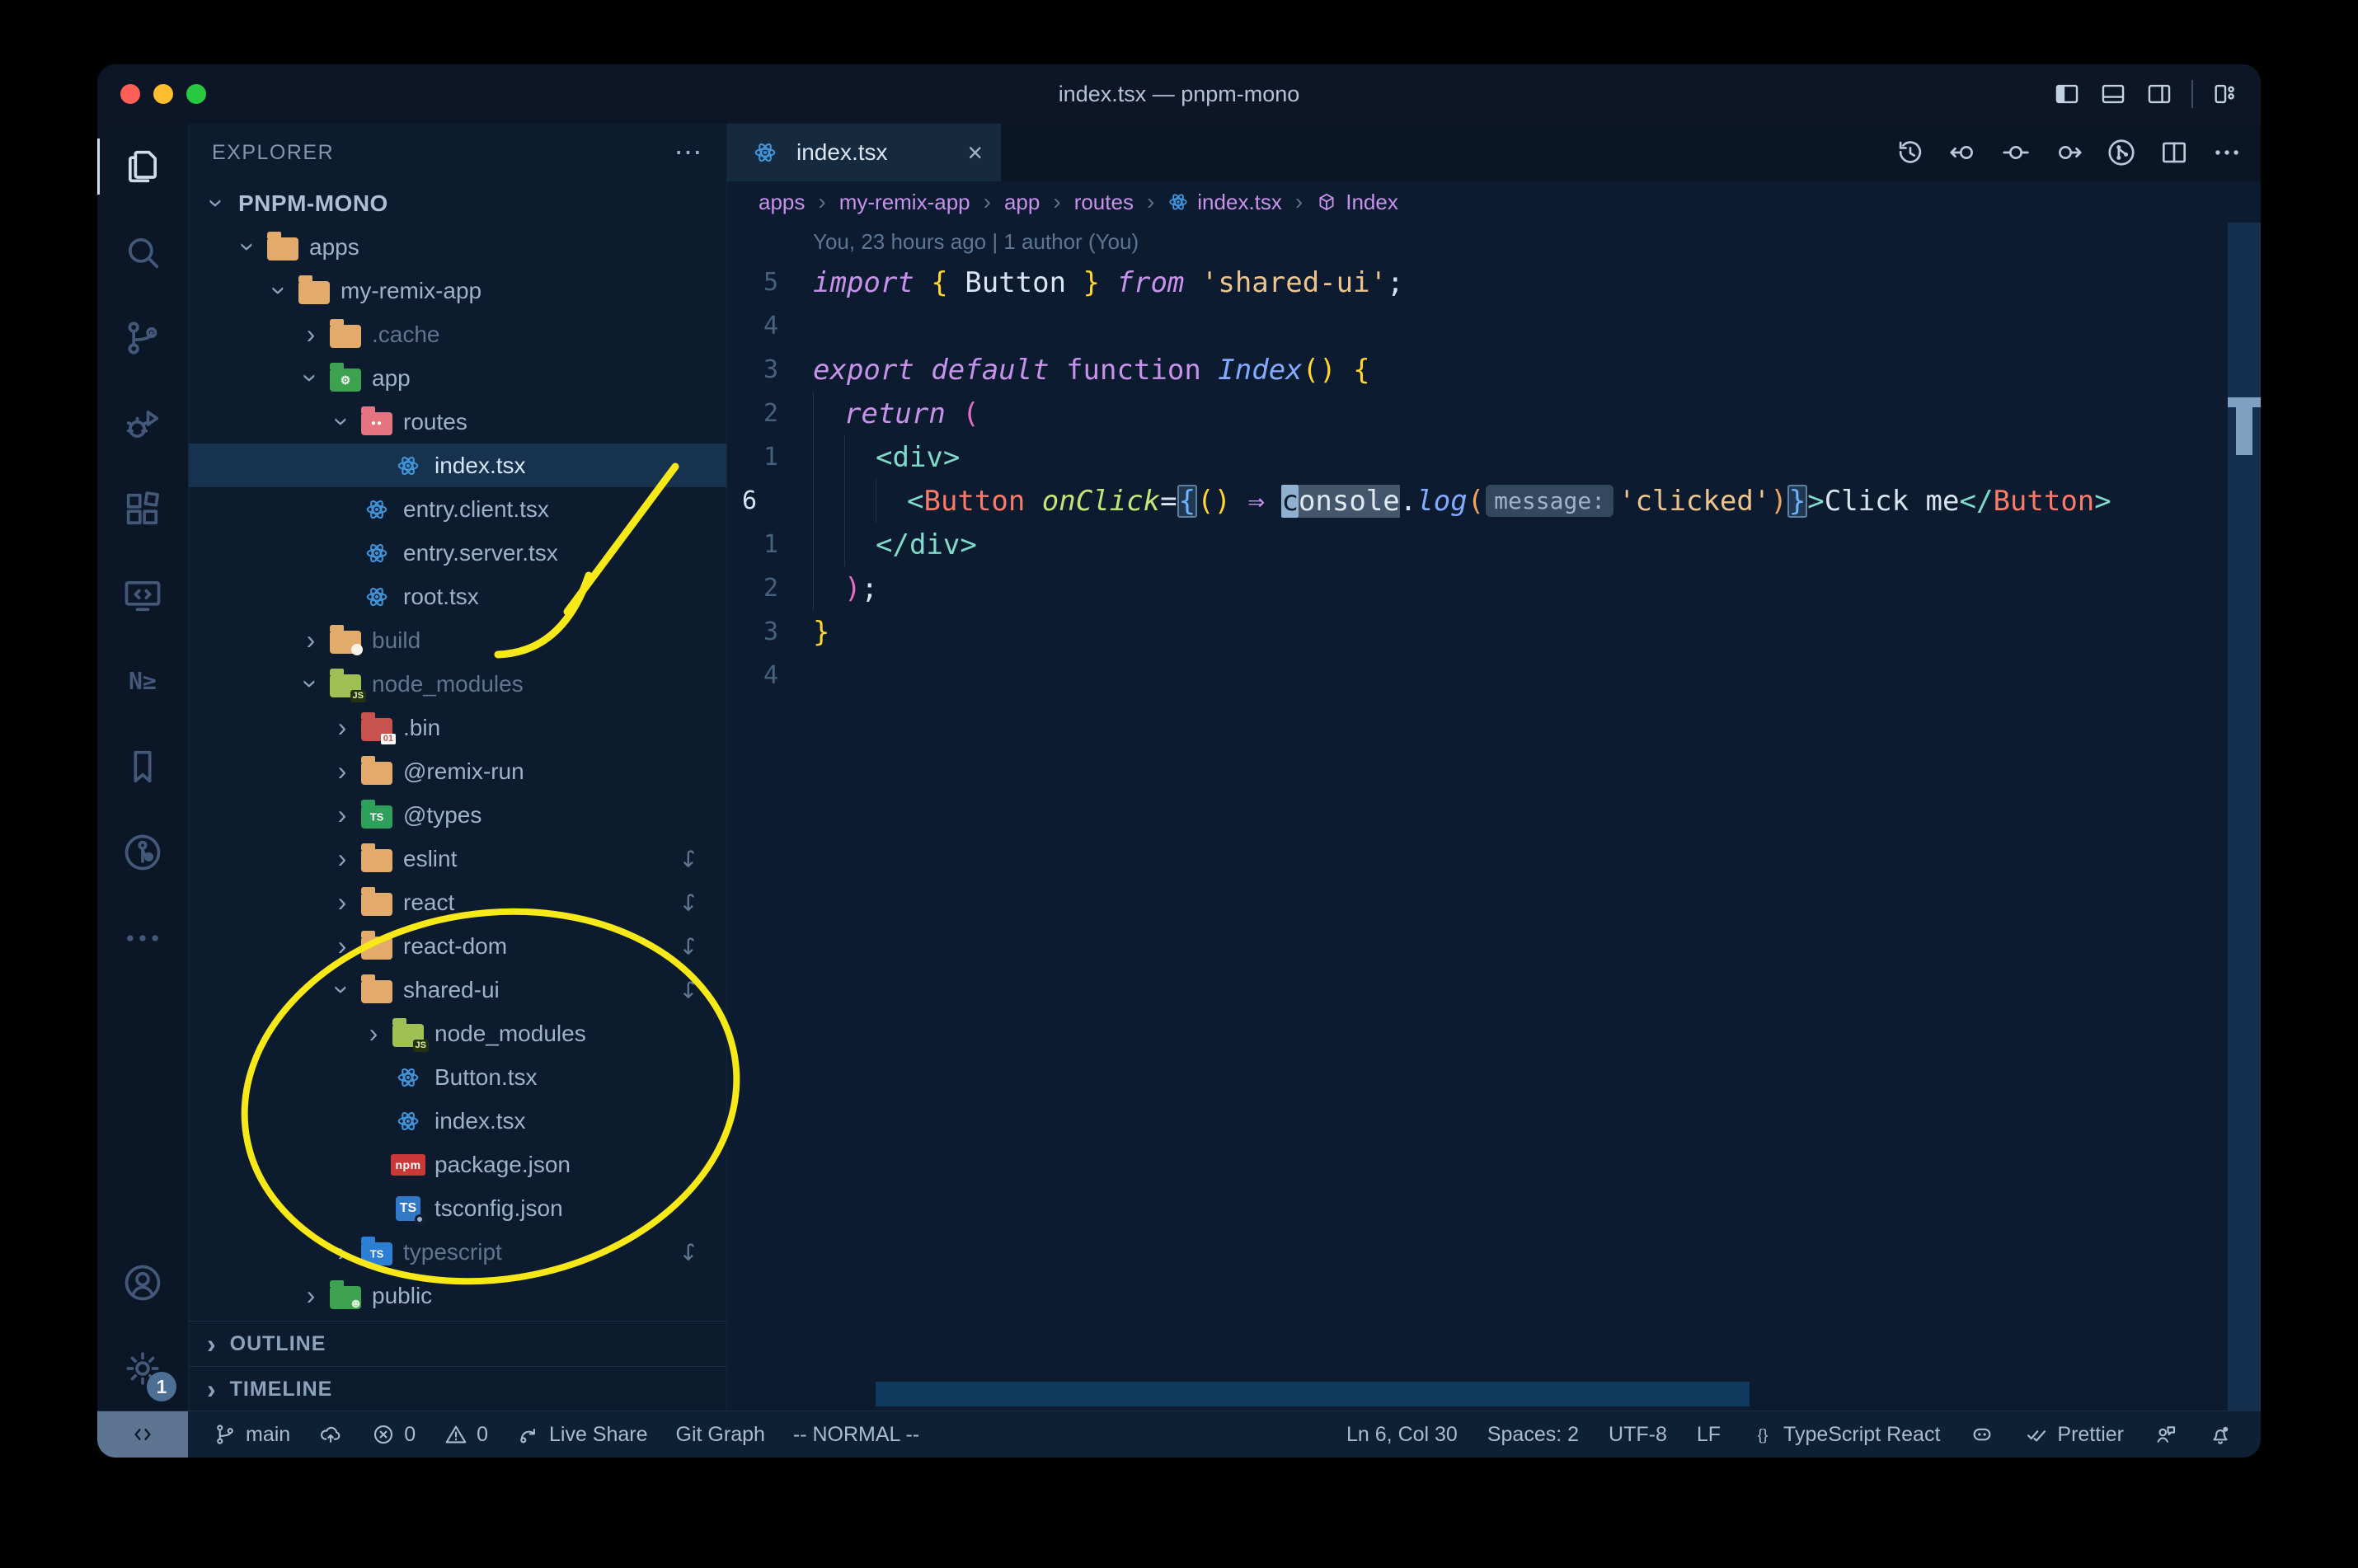 This screenshot has height=1568, width=2358. What do you see at coordinates (1963, 152) in the screenshot?
I see `navigate-back-icon` at bounding box center [1963, 152].